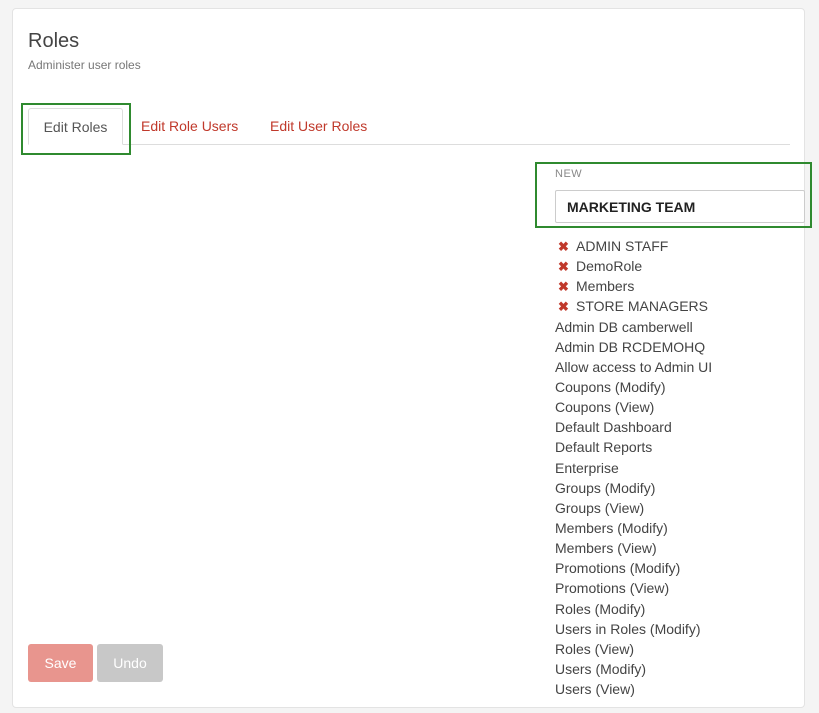  I want to click on role-item: Users (Modify), so click(680, 669).